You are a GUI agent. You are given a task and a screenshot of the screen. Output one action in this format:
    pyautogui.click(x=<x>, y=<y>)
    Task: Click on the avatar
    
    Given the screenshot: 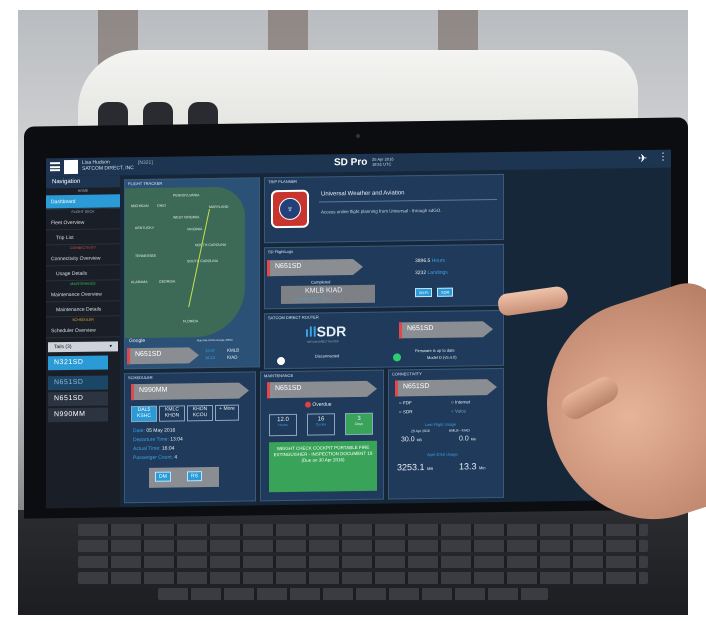 What is the action you would take?
    pyautogui.click(x=71, y=167)
    